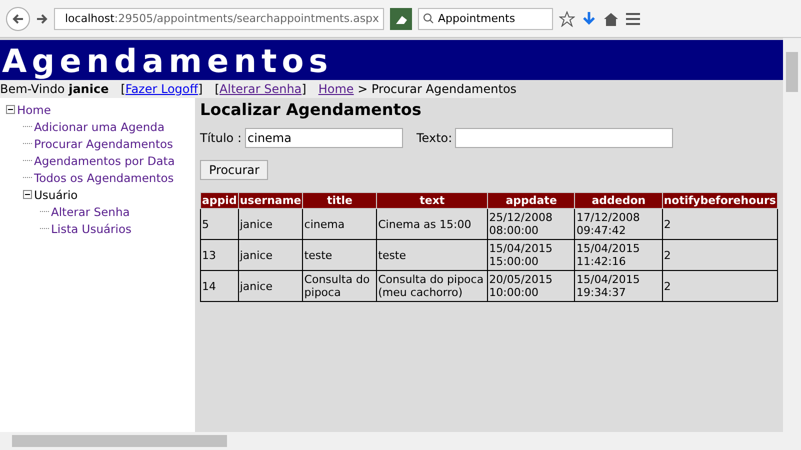  Describe the element at coordinates (260, 89) in the screenshot. I see `header-link: Alterar Senha` at that location.